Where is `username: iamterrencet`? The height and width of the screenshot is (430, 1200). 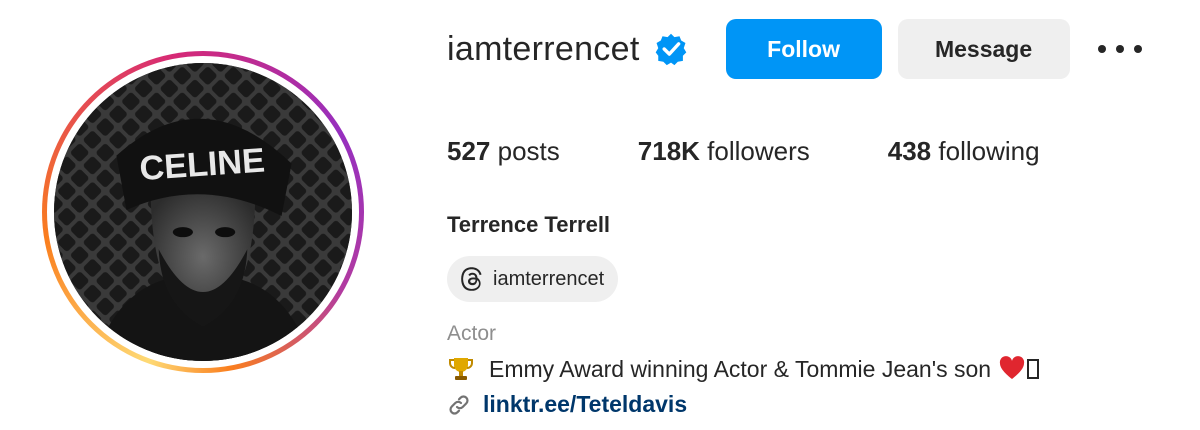
username: iamterrencet is located at coordinates (543, 48).